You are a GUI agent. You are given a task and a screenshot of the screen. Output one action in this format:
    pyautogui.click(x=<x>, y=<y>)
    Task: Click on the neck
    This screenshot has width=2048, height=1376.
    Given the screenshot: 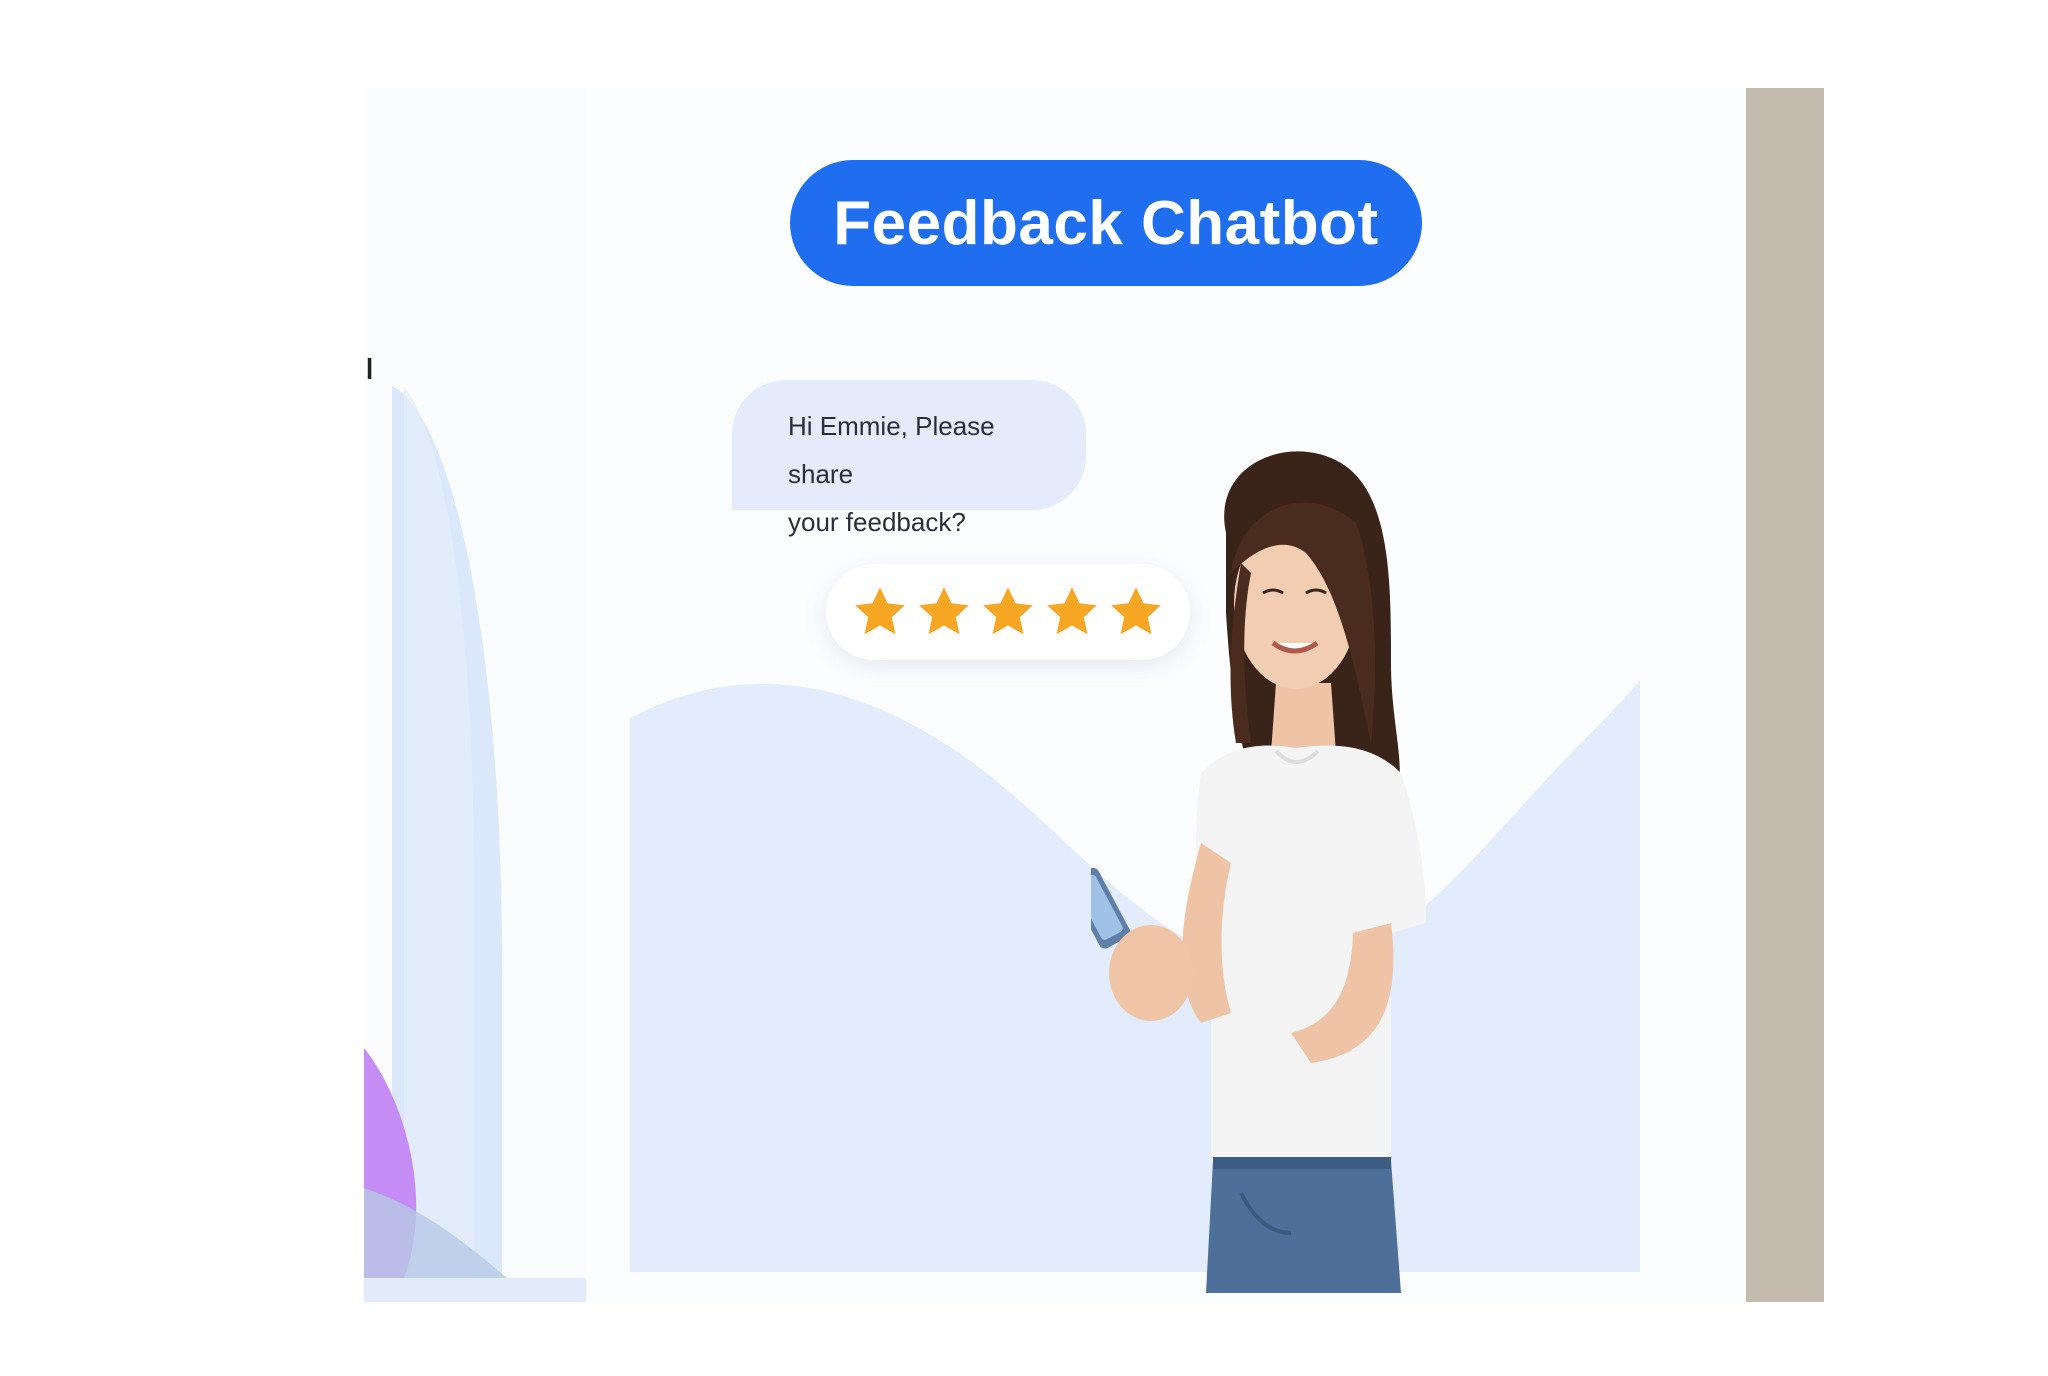 What is the action you would take?
    pyautogui.click(x=1303, y=718)
    